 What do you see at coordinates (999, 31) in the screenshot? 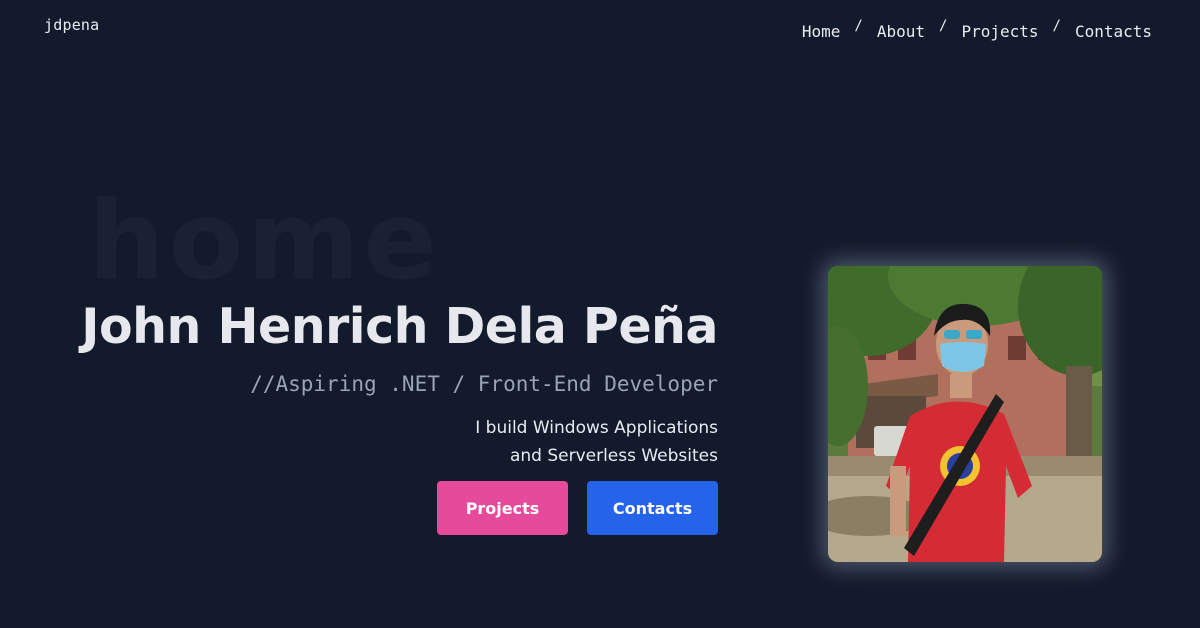
I see `nav-projects-link: Projects` at bounding box center [999, 31].